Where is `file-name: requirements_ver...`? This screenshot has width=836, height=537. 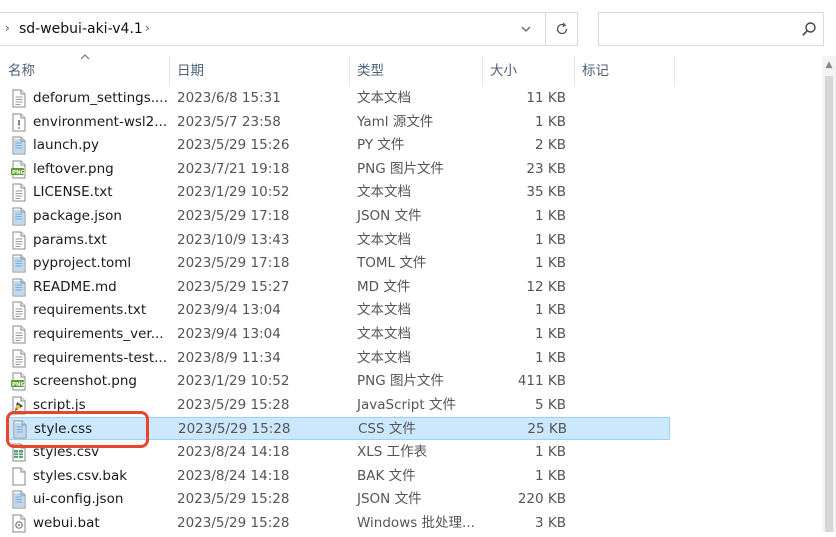 file-name: requirements_ver... is located at coordinates (98, 334).